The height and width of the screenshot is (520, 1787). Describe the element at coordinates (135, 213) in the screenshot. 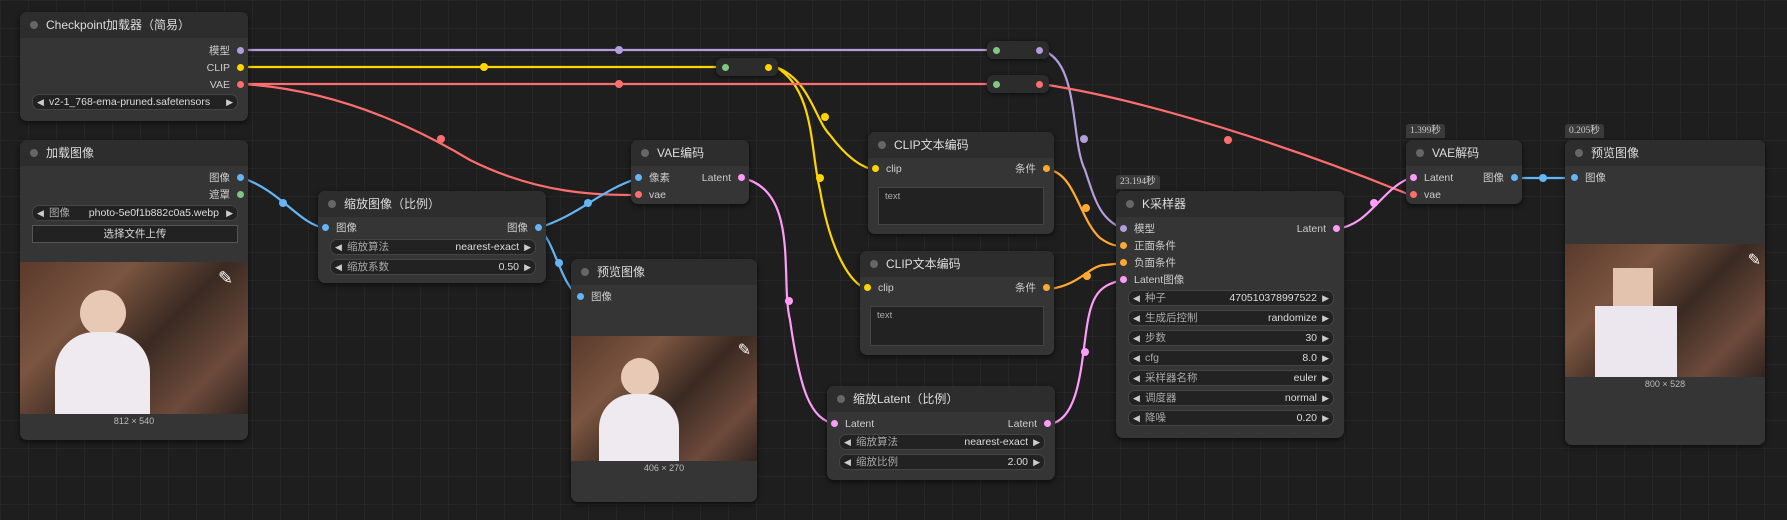

I see `image-file-combo: ◀ 图像 photo-5e0f1b882c0a5.webp ▶` at that location.